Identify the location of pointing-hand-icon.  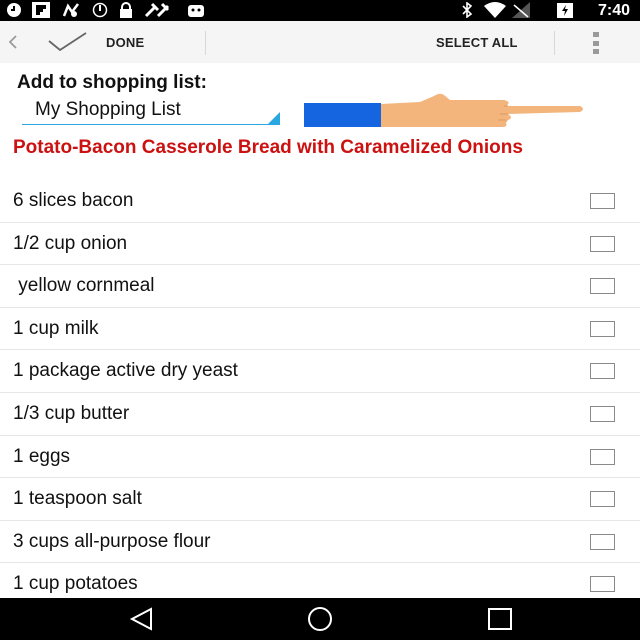
(445, 111).